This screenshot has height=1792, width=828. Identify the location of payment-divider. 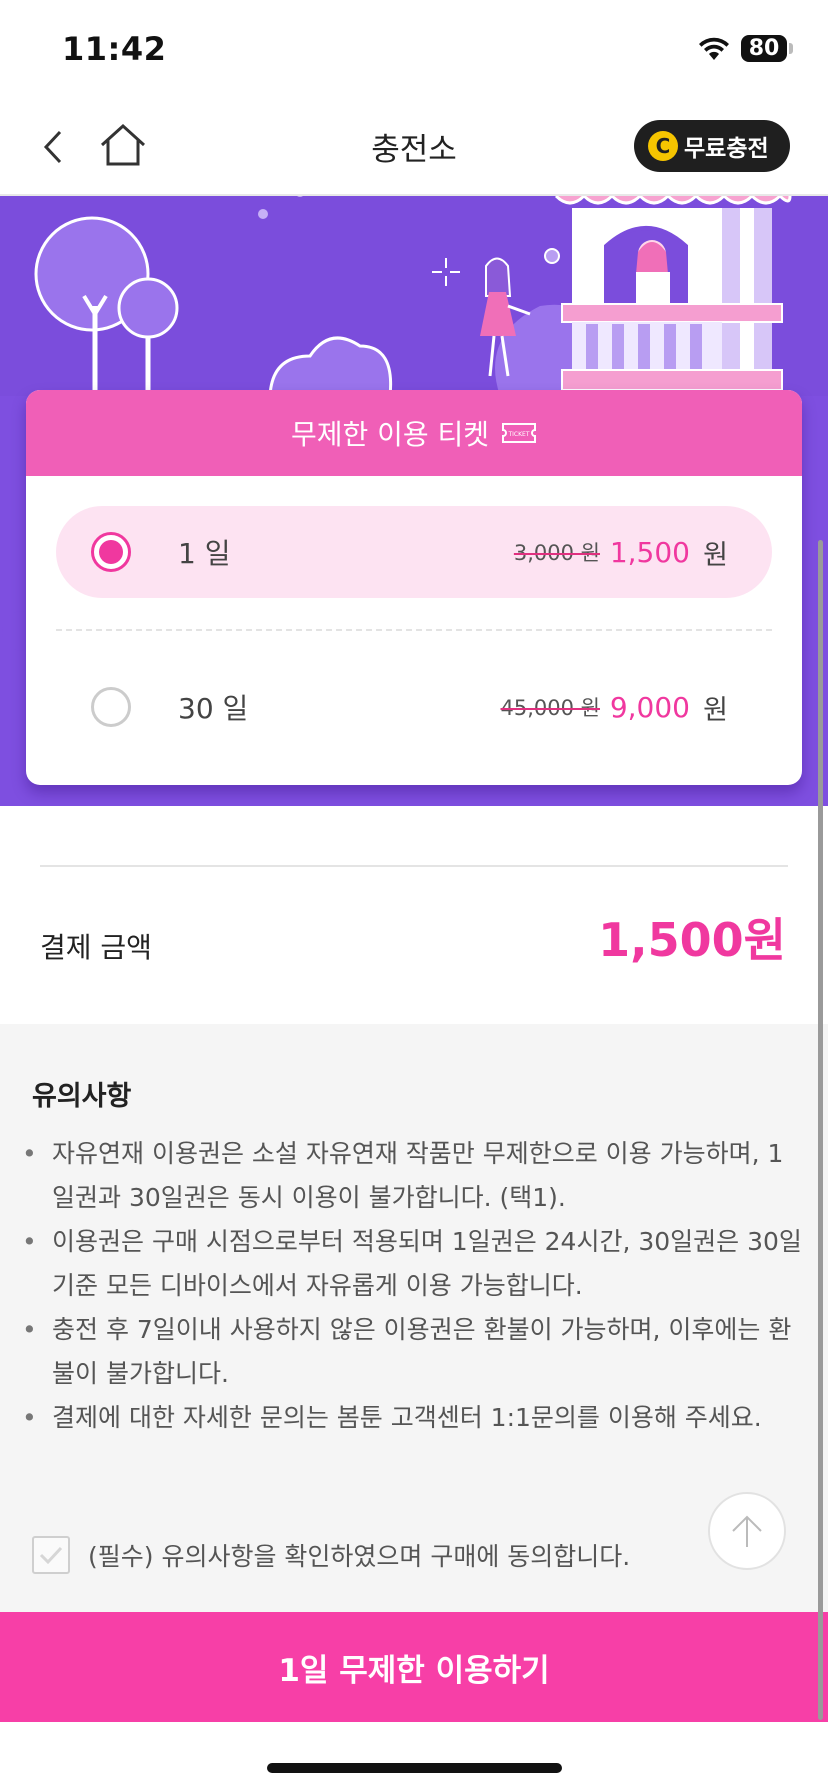
(414, 866).